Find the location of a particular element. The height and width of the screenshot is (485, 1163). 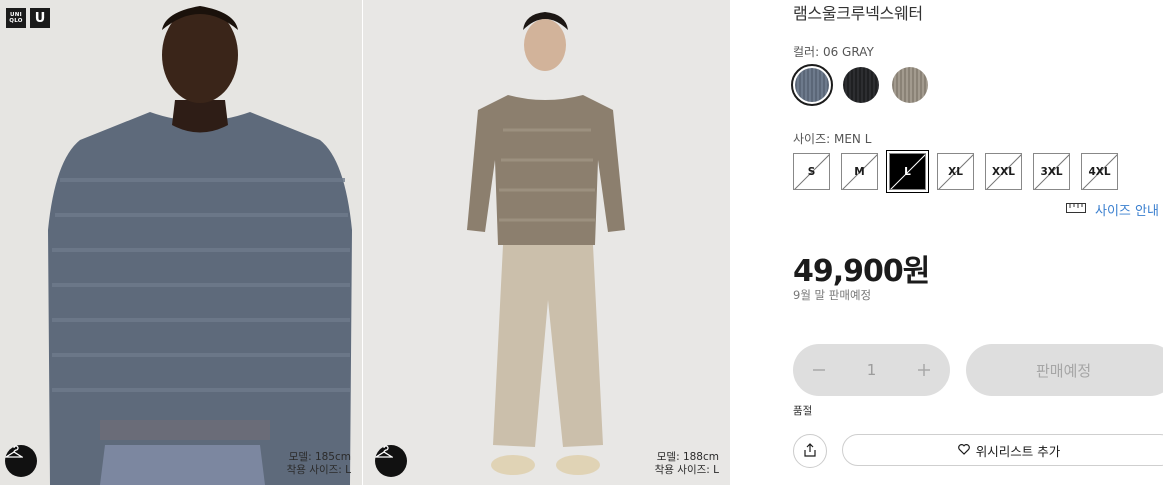

try-on-hanger-button is located at coordinates (21, 461).